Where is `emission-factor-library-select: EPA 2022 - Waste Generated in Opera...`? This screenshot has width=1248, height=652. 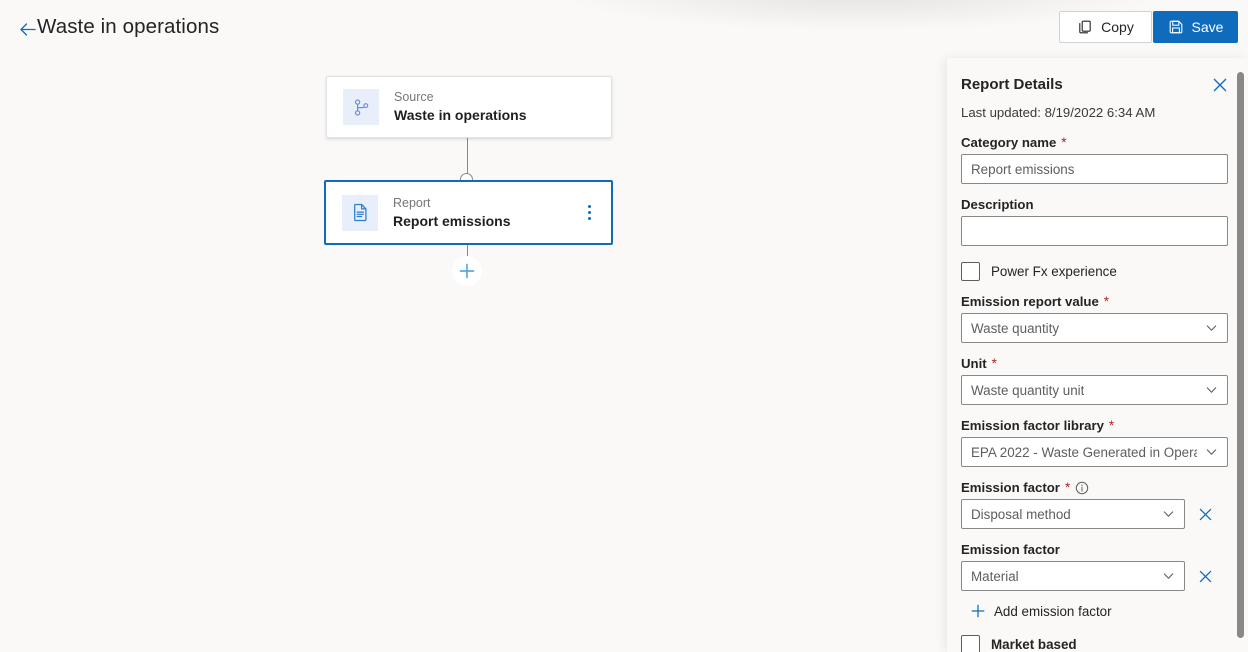 emission-factor-library-select: EPA 2022 - Waste Generated in Opera... is located at coordinates (1094, 452).